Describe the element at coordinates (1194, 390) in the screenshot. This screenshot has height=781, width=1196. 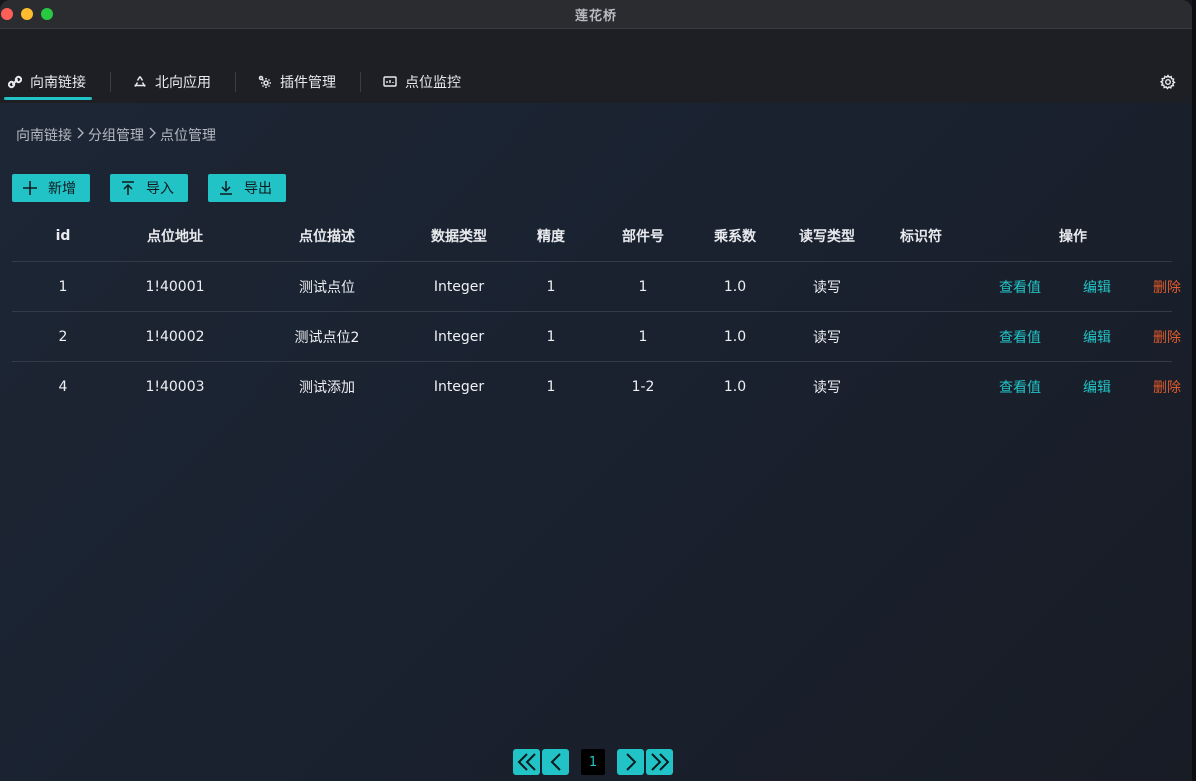
I see `desktop-edge` at that location.